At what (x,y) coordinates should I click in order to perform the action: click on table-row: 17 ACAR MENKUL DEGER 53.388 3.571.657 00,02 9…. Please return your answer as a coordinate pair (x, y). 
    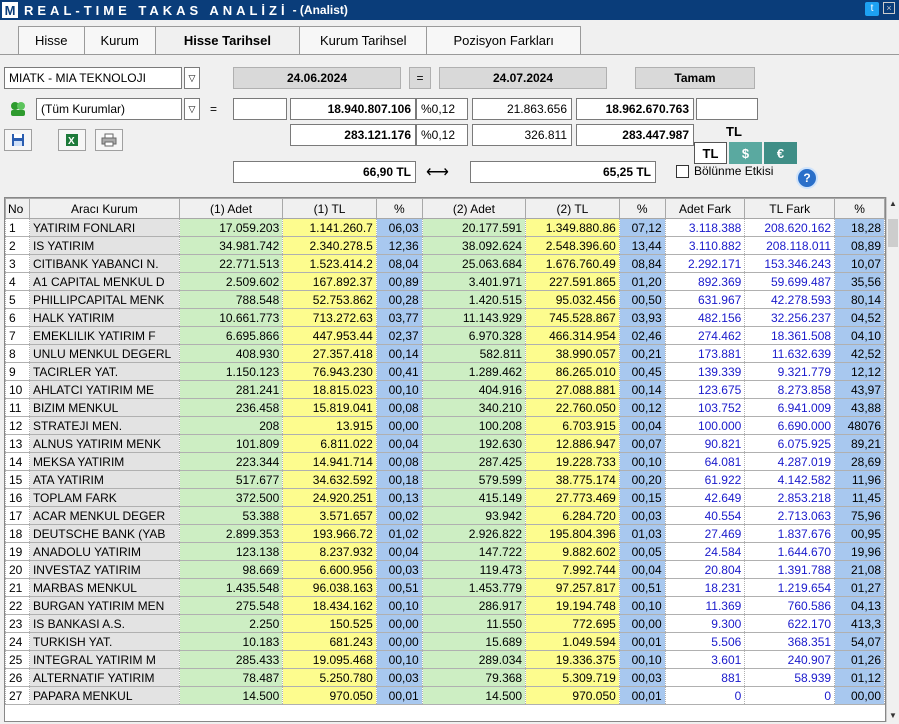
    Looking at the image, I should click on (445, 515).